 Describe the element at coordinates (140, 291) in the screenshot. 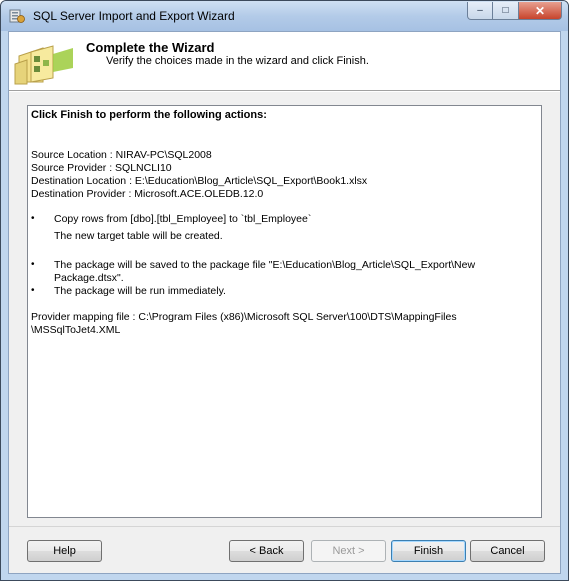

I see `action-run-package: The package will be run immediately.` at that location.